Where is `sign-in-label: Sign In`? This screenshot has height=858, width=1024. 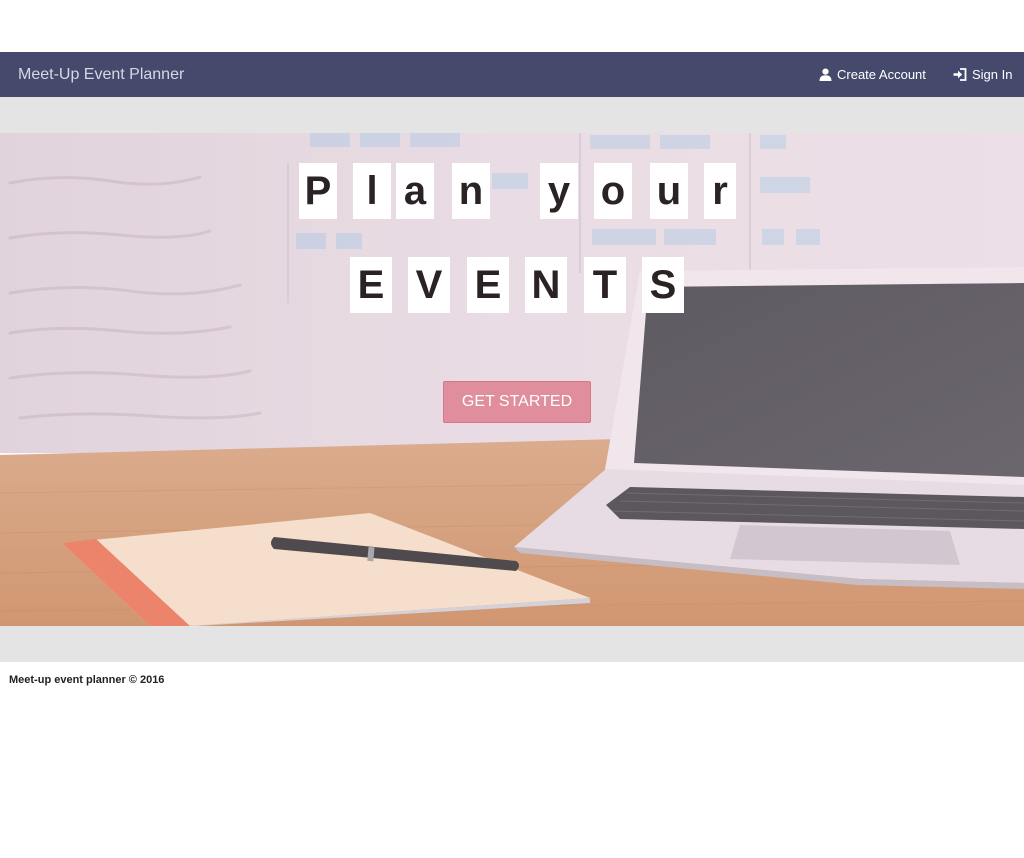 sign-in-label: Sign In is located at coordinates (992, 74).